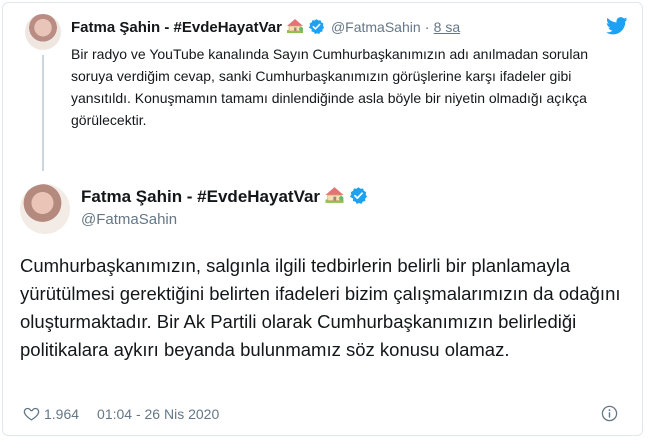  What do you see at coordinates (609, 413) in the screenshot?
I see `info-icon` at bounding box center [609, 413].